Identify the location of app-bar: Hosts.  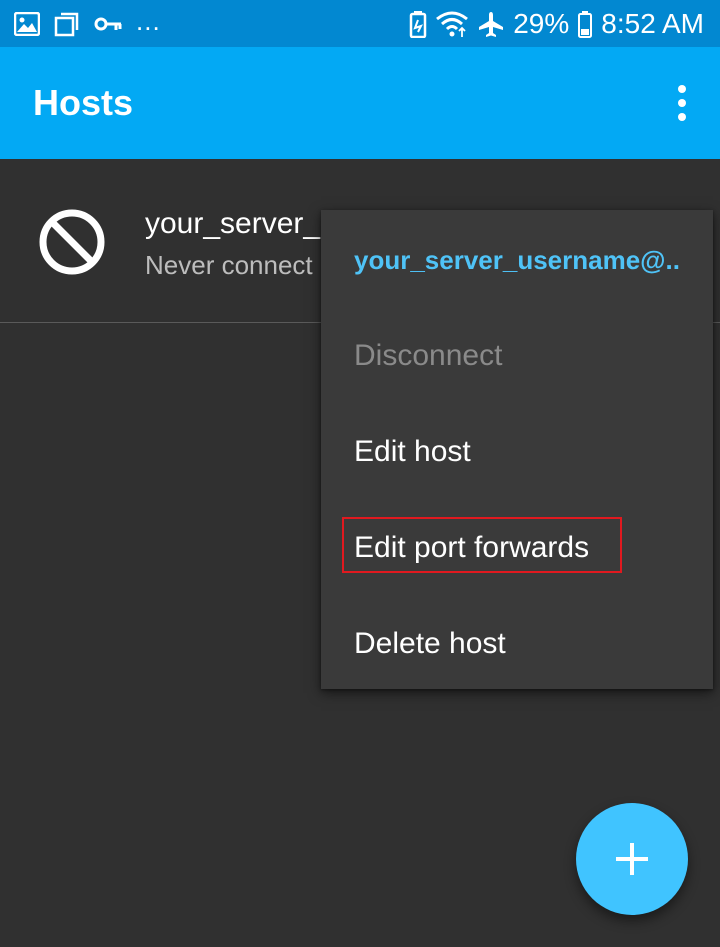
(360, 103).